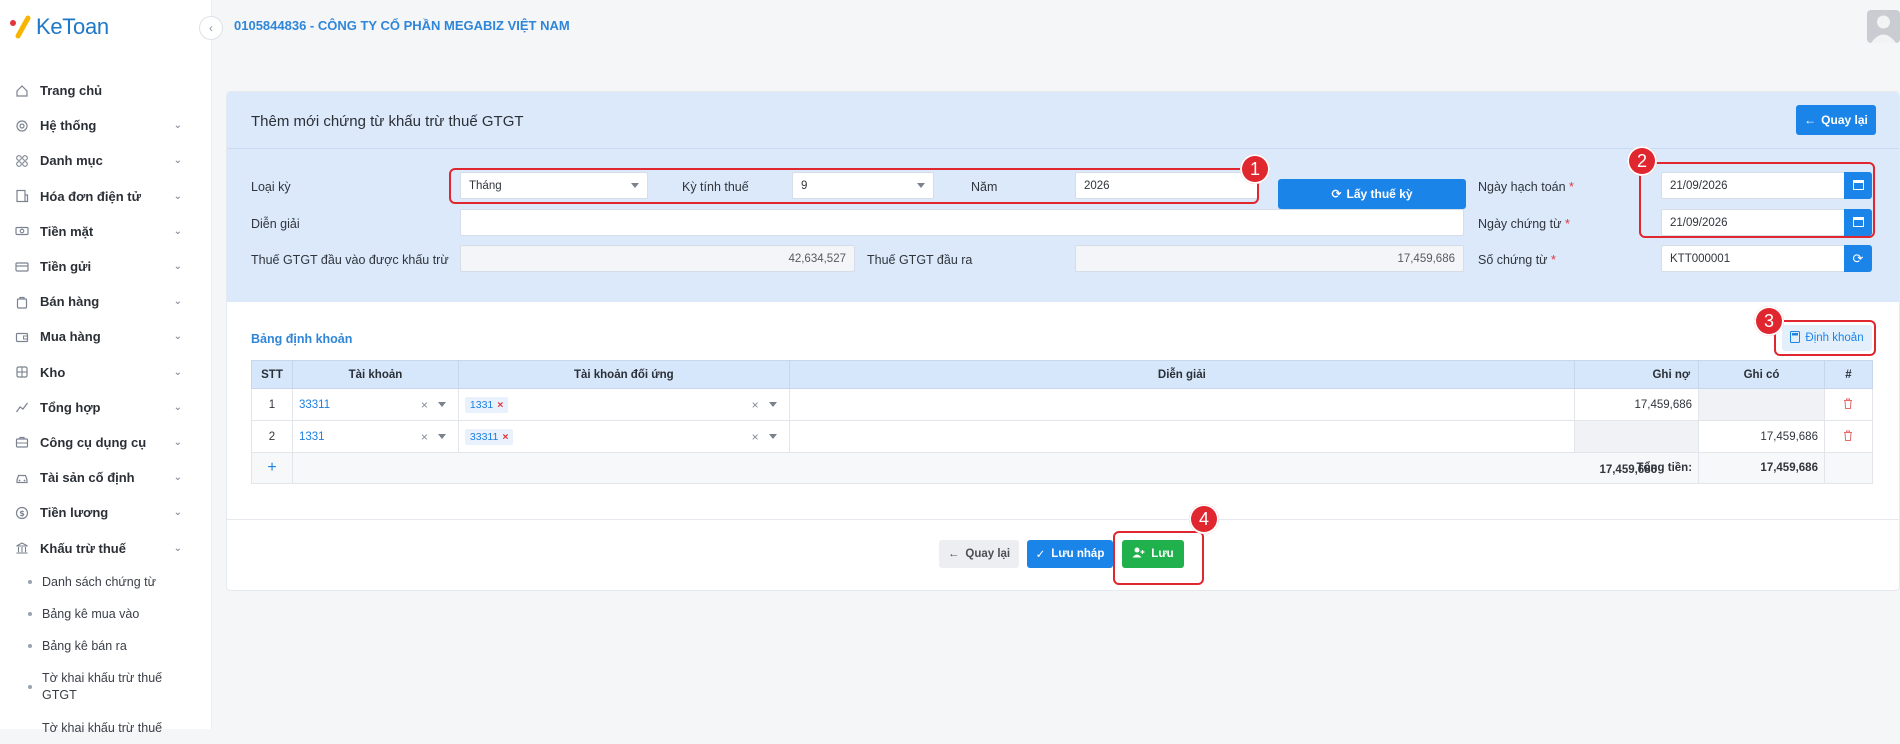 This screenshot has height=744, width=1900. I want to click on card-icon, so click(22, 267).